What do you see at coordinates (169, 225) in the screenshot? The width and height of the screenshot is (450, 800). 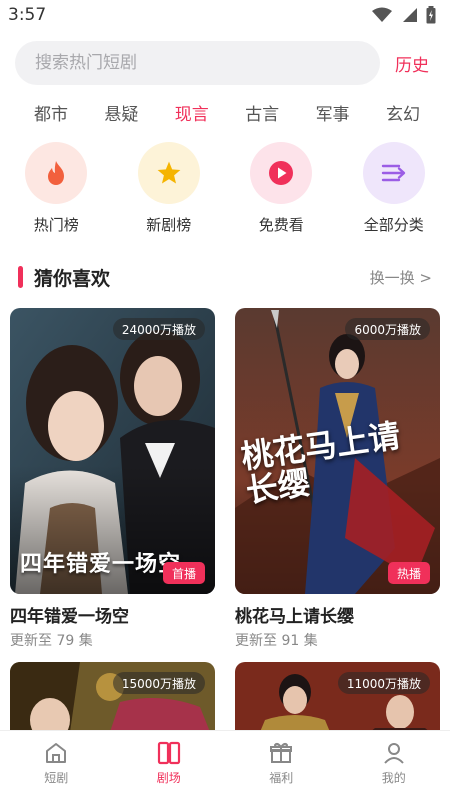 I see `quick-entry-label: 新剧榜` at bounding box center [169, 225].